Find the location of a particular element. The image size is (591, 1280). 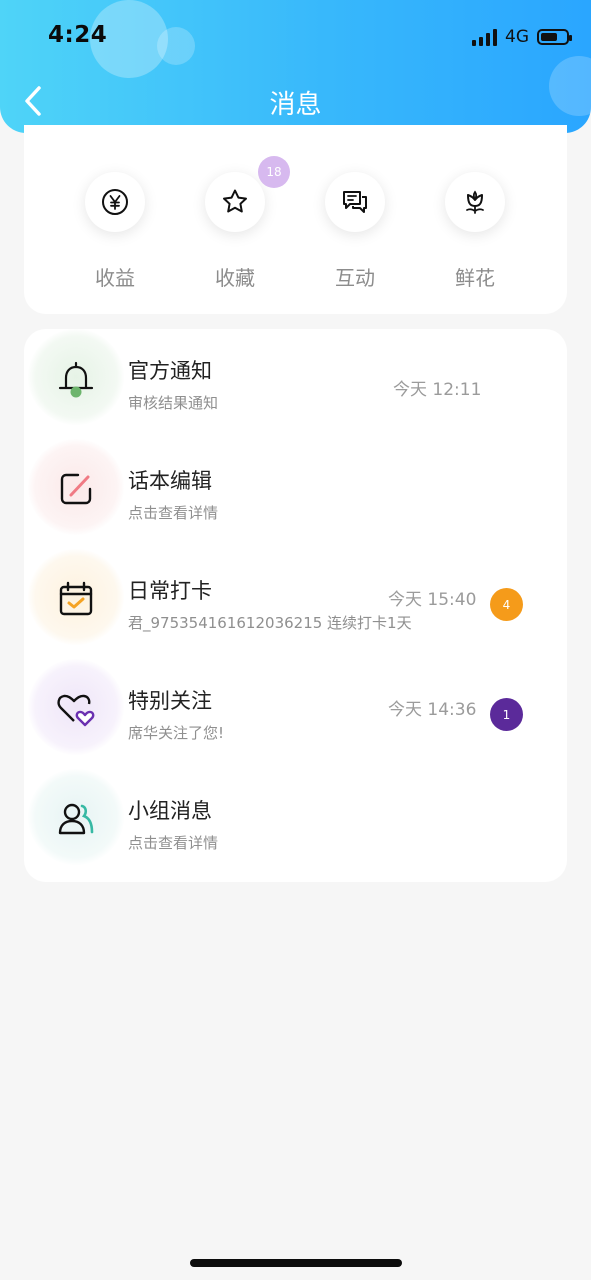

message-title: 日常打卡 is located at coordinates (170, 591).